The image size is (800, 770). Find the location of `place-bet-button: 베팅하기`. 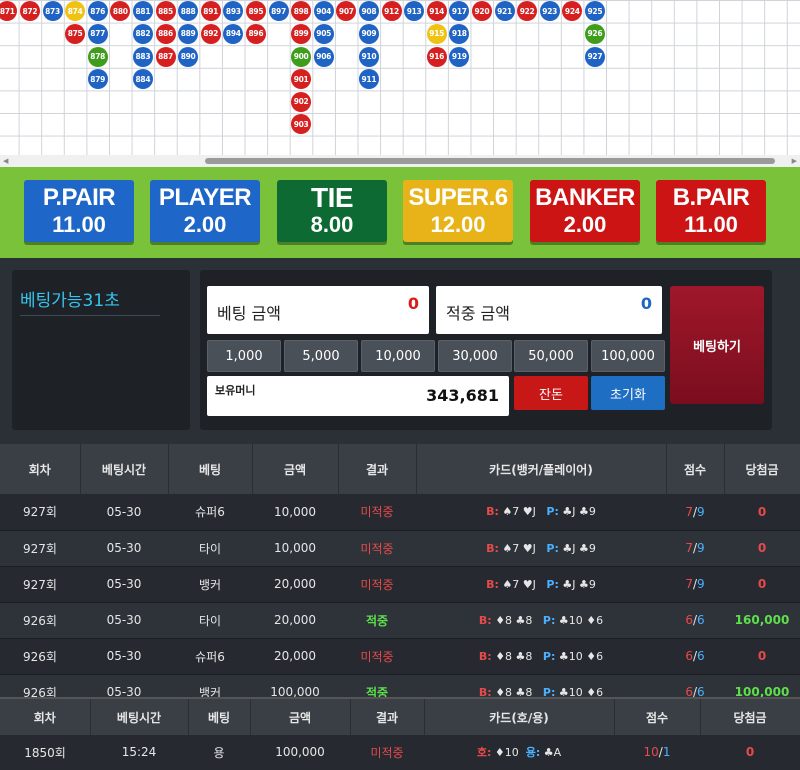

place-bet-button: 베팅하기 is located at coordinates (717, 345).